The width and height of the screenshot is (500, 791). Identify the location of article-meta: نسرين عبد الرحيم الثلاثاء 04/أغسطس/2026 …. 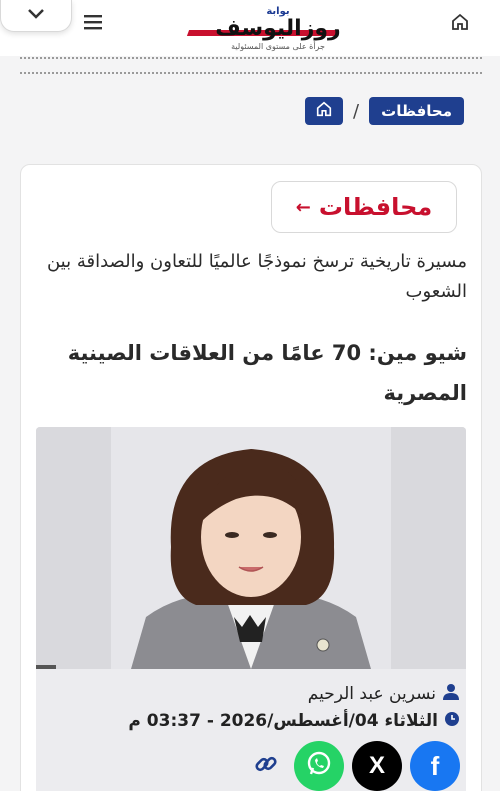
(251, 730).